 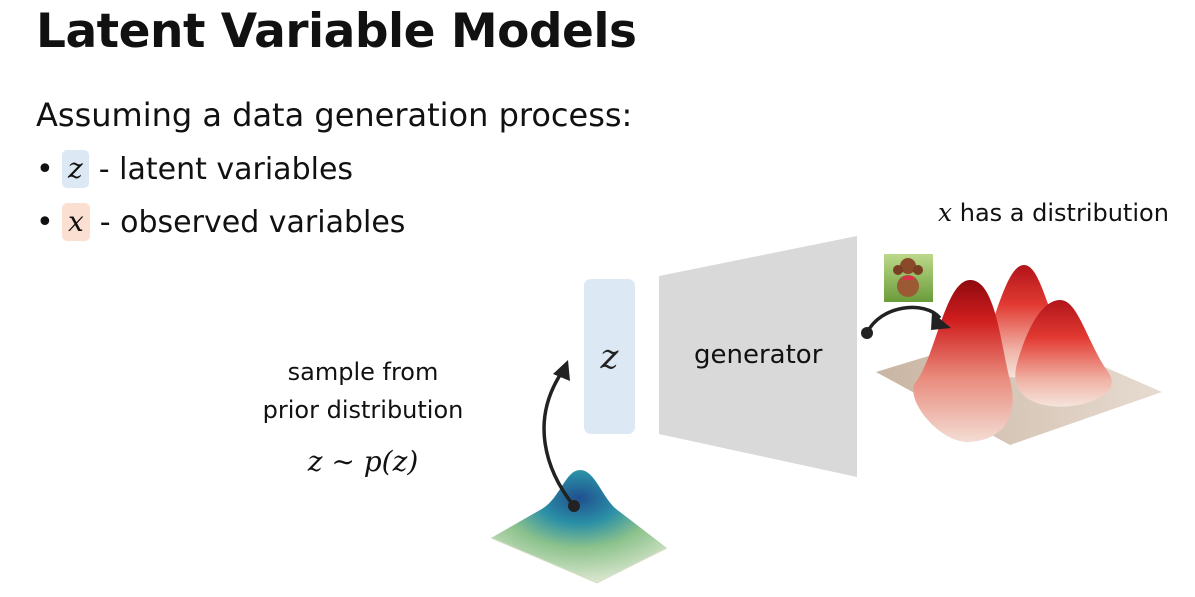 What do you see at coordinates (609, 356) in the screenshot?
I see `latent-variable-box: z` at bounding box center [609, 356].